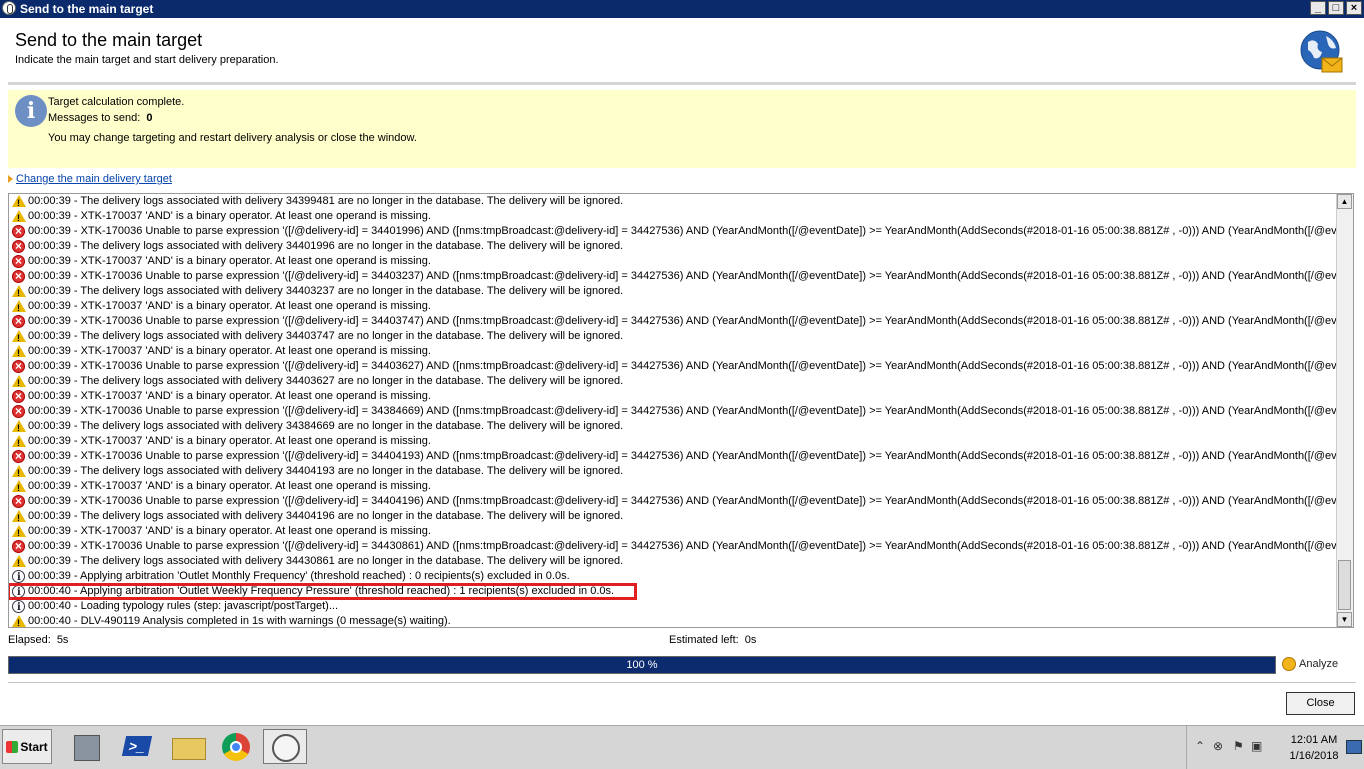 This screenshot has width=1364, height=769. I want to click on highlight-box, so click(323, 591).